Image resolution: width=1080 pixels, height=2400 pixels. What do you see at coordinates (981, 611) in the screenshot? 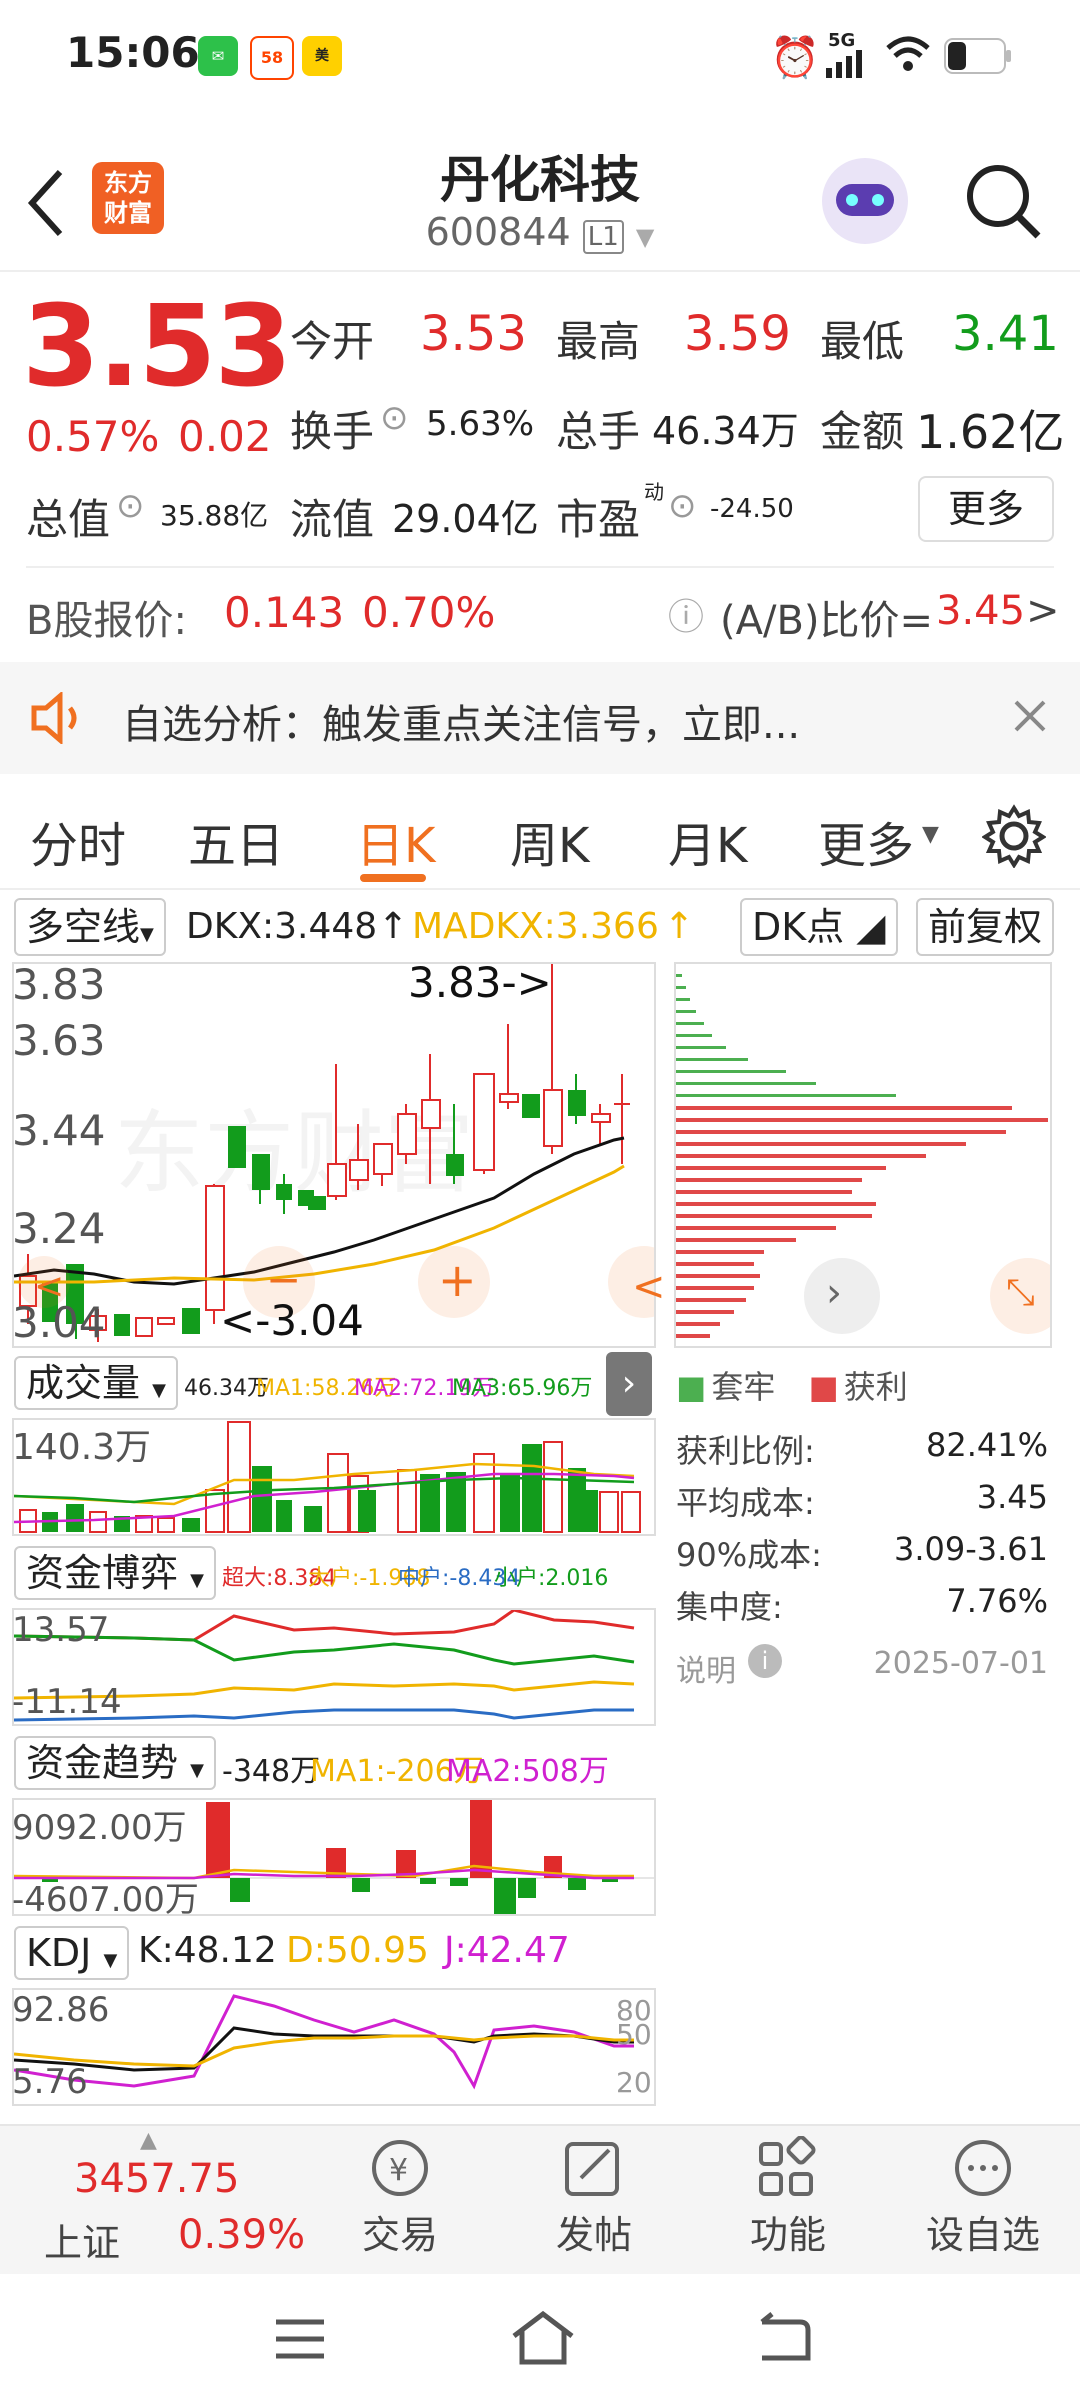
I see `ab-ratio-value: 3.45` at bounding box center [981, 611].